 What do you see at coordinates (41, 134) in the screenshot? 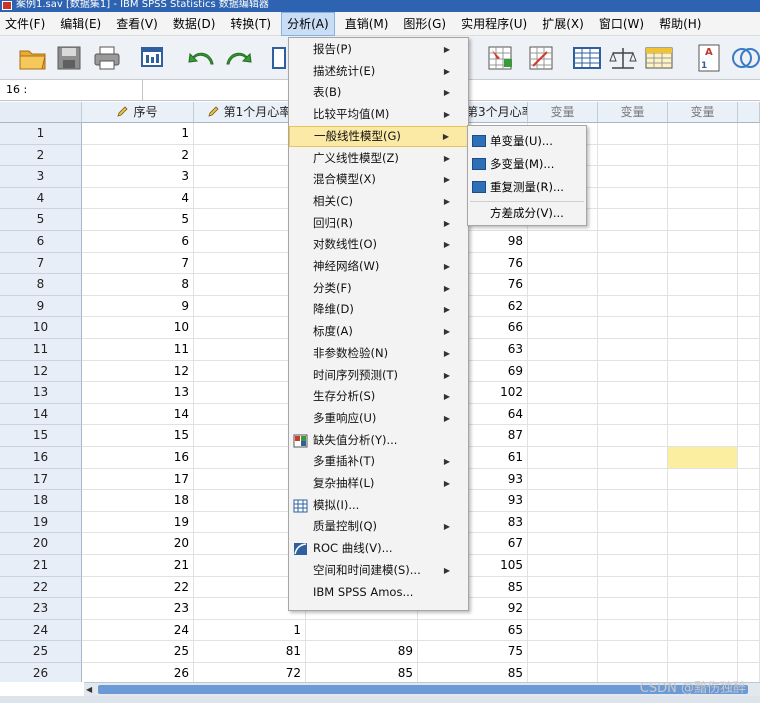
I see `row-number: 1` at bounding box center [41, 134].